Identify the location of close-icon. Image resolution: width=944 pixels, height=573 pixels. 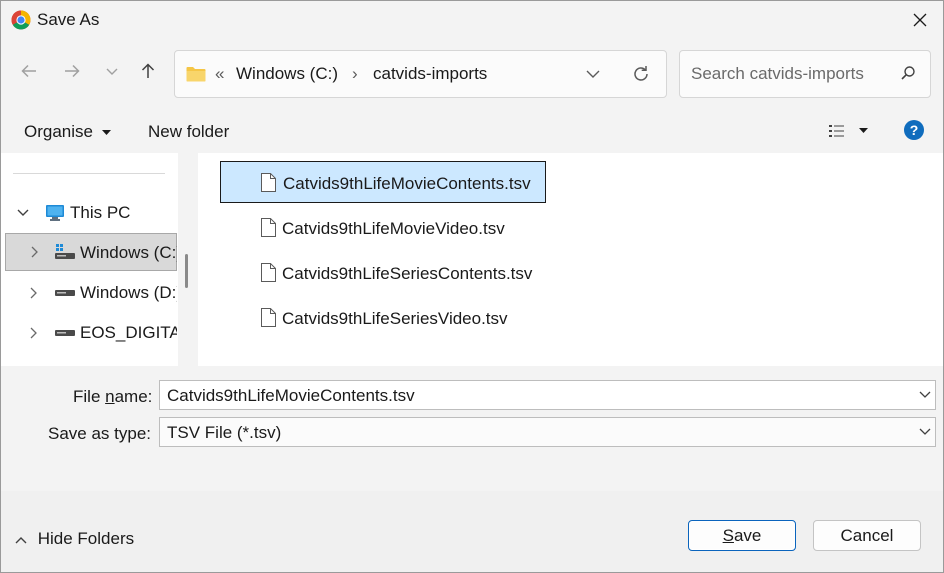
(920, 20).